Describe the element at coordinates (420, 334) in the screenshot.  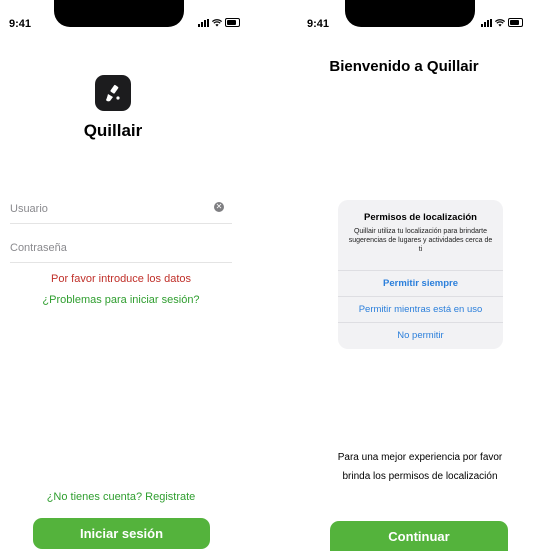
I see `deny-button: No permitir` at that location.